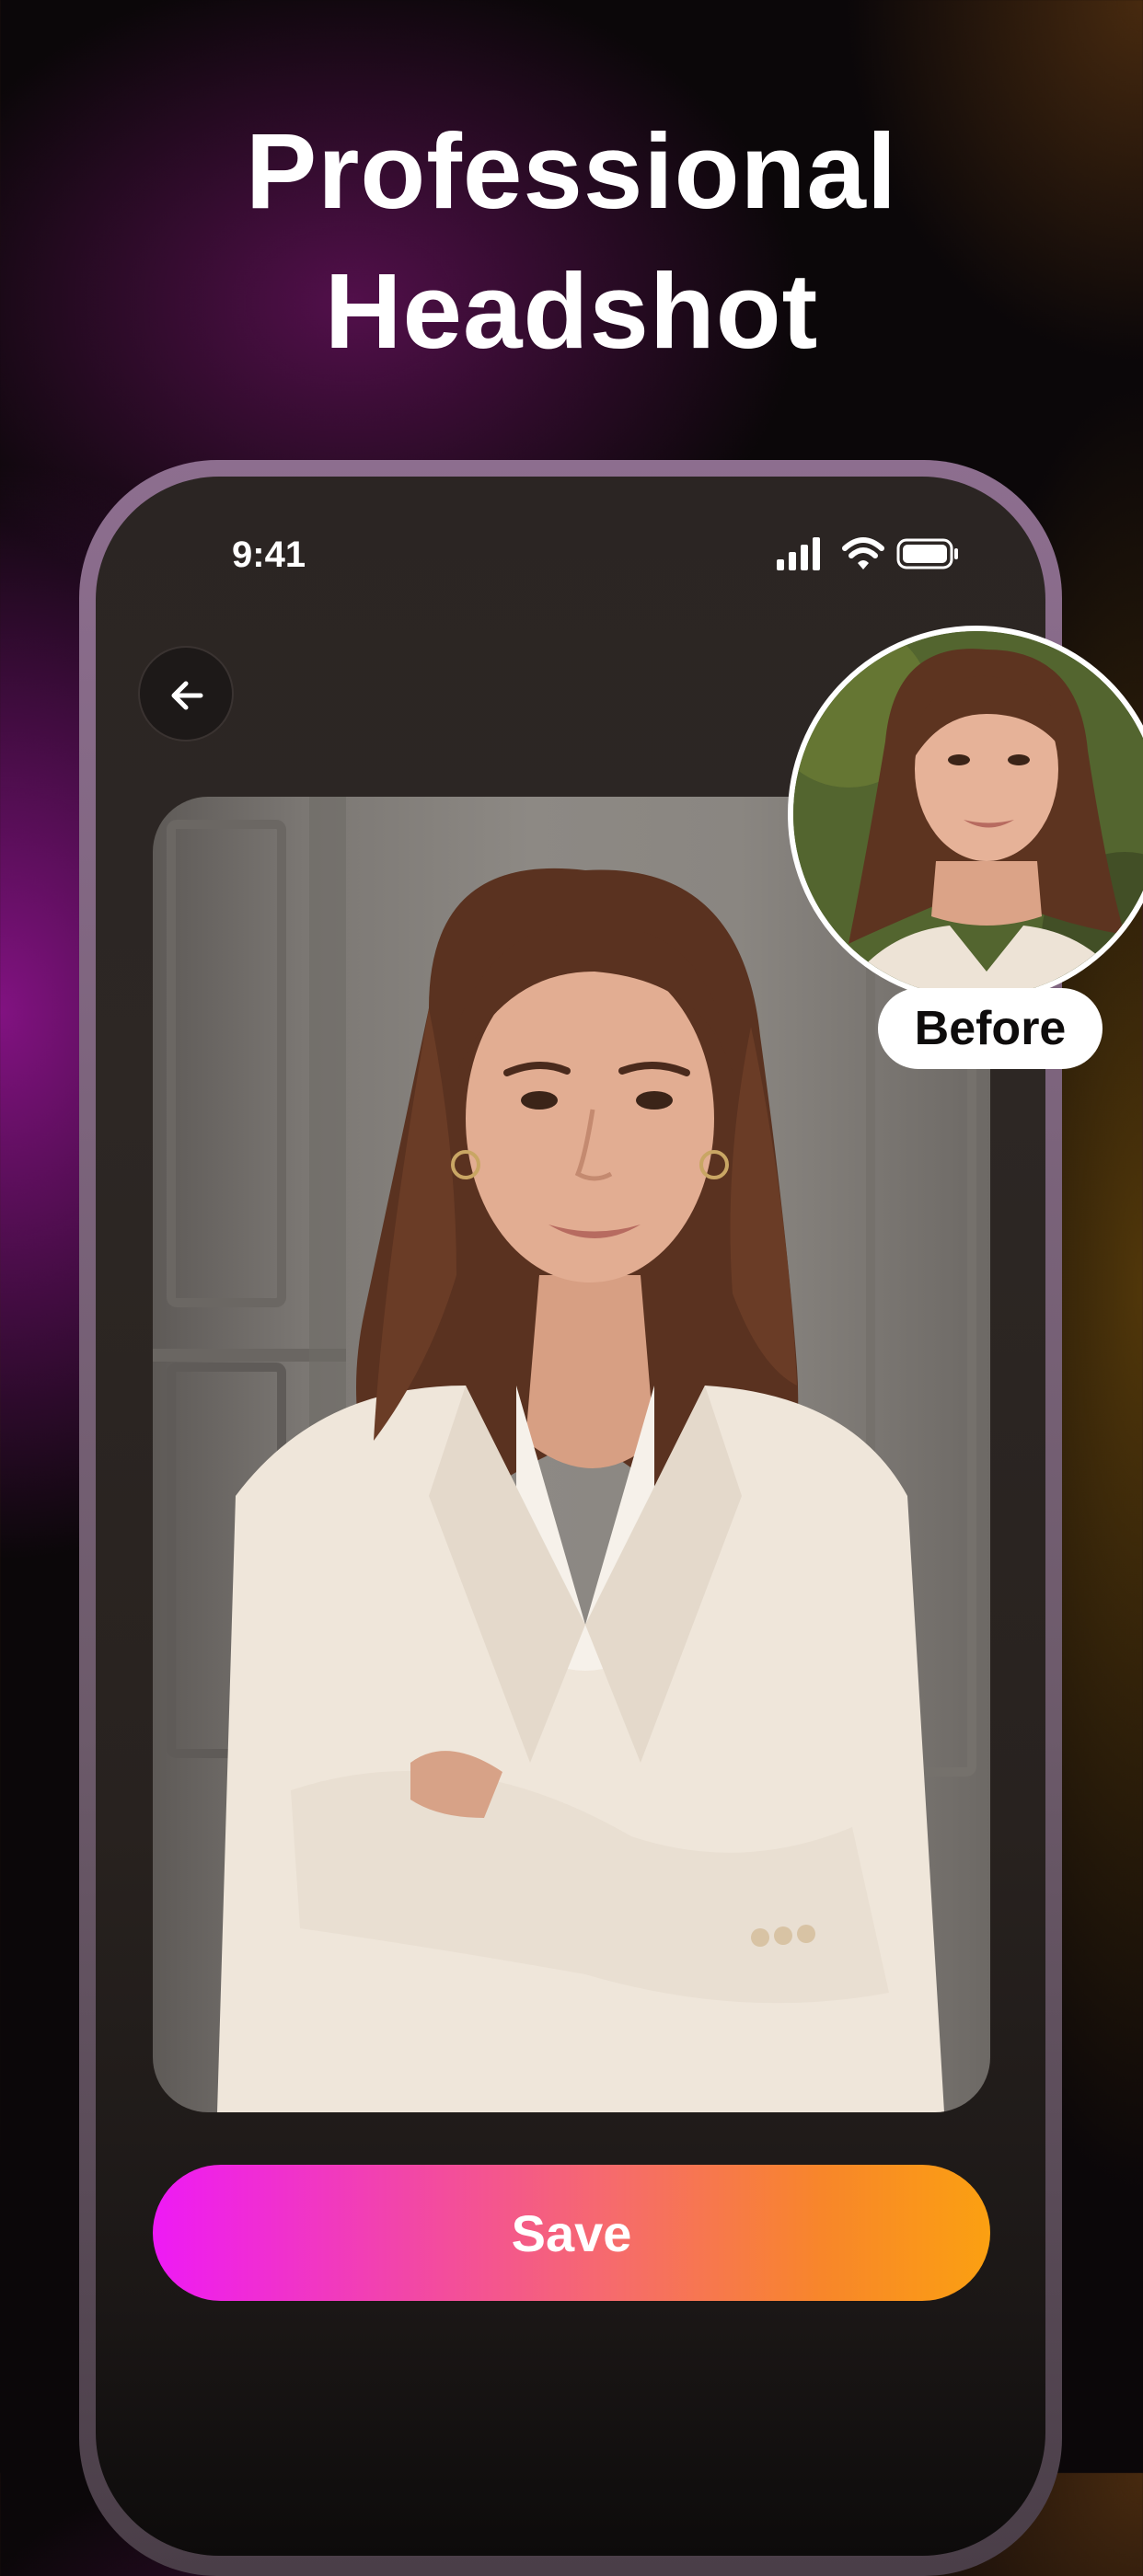 The image size is (1143, 2576). I want to click on arrow-left-icon, so click(187, 695).